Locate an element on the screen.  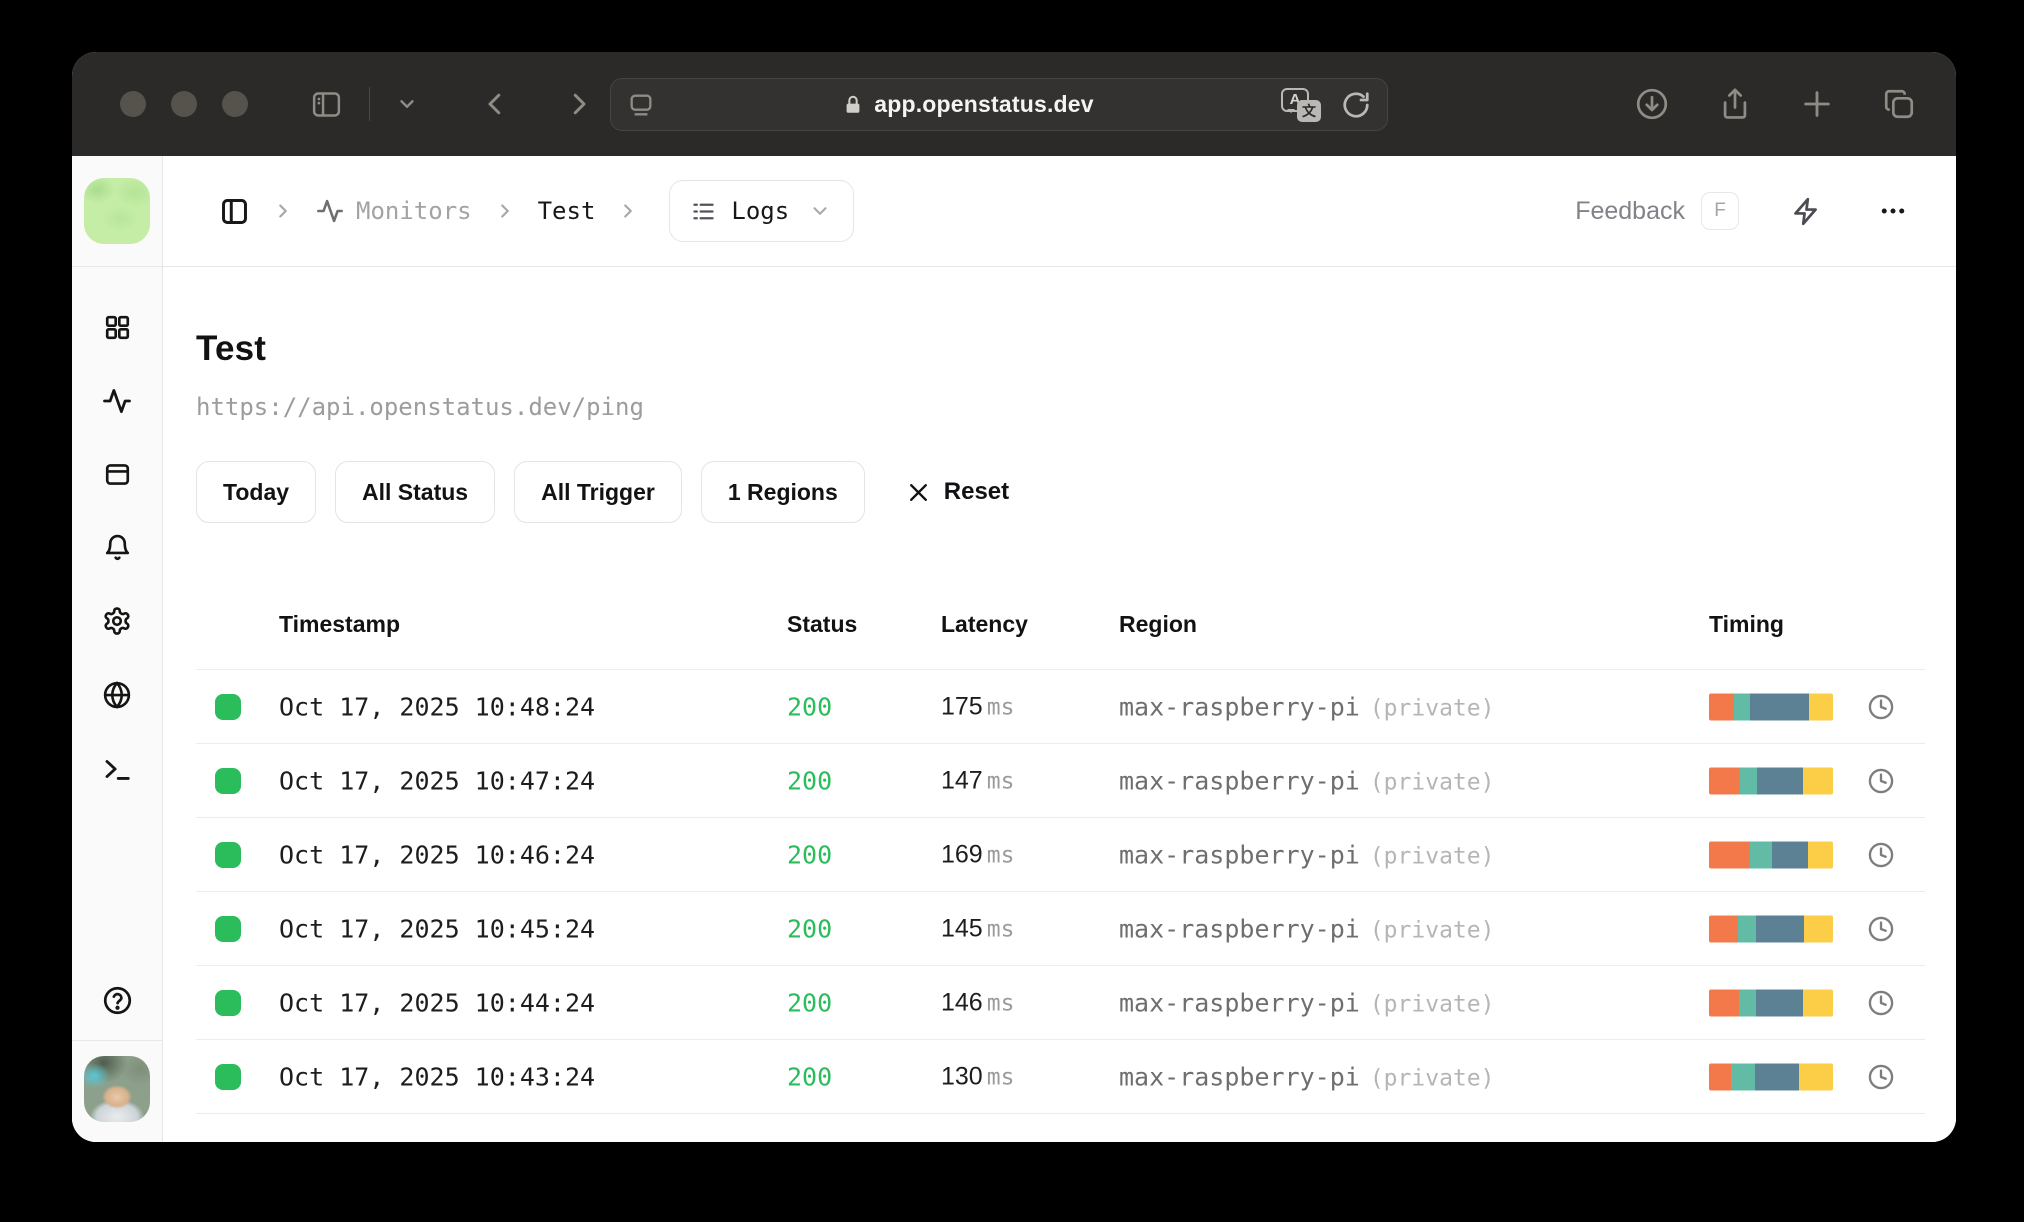
address-bar: app.openstatus.dev A 文 is located at coordinates (999, 104).